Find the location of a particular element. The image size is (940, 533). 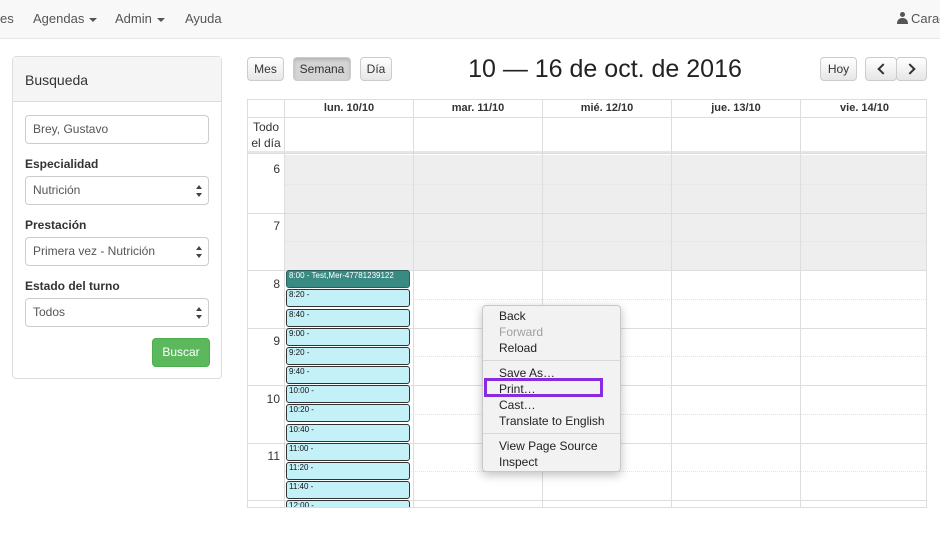

hour-label: 10 is located at coordinates (273, 399).